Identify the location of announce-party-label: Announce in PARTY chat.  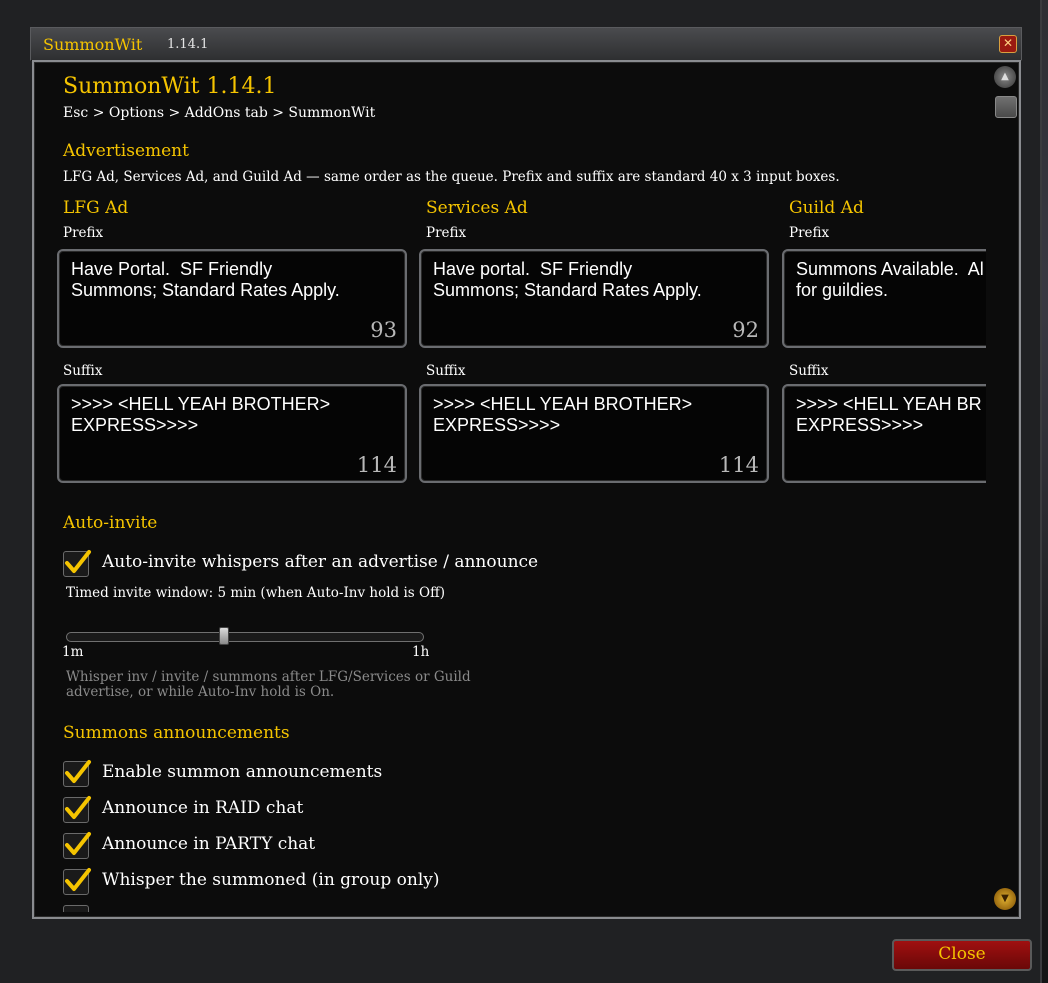
(209, 844).